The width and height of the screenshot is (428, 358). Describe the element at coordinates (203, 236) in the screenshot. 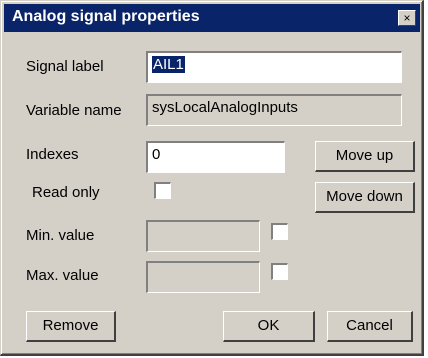

I see `min-value-field` at that location.